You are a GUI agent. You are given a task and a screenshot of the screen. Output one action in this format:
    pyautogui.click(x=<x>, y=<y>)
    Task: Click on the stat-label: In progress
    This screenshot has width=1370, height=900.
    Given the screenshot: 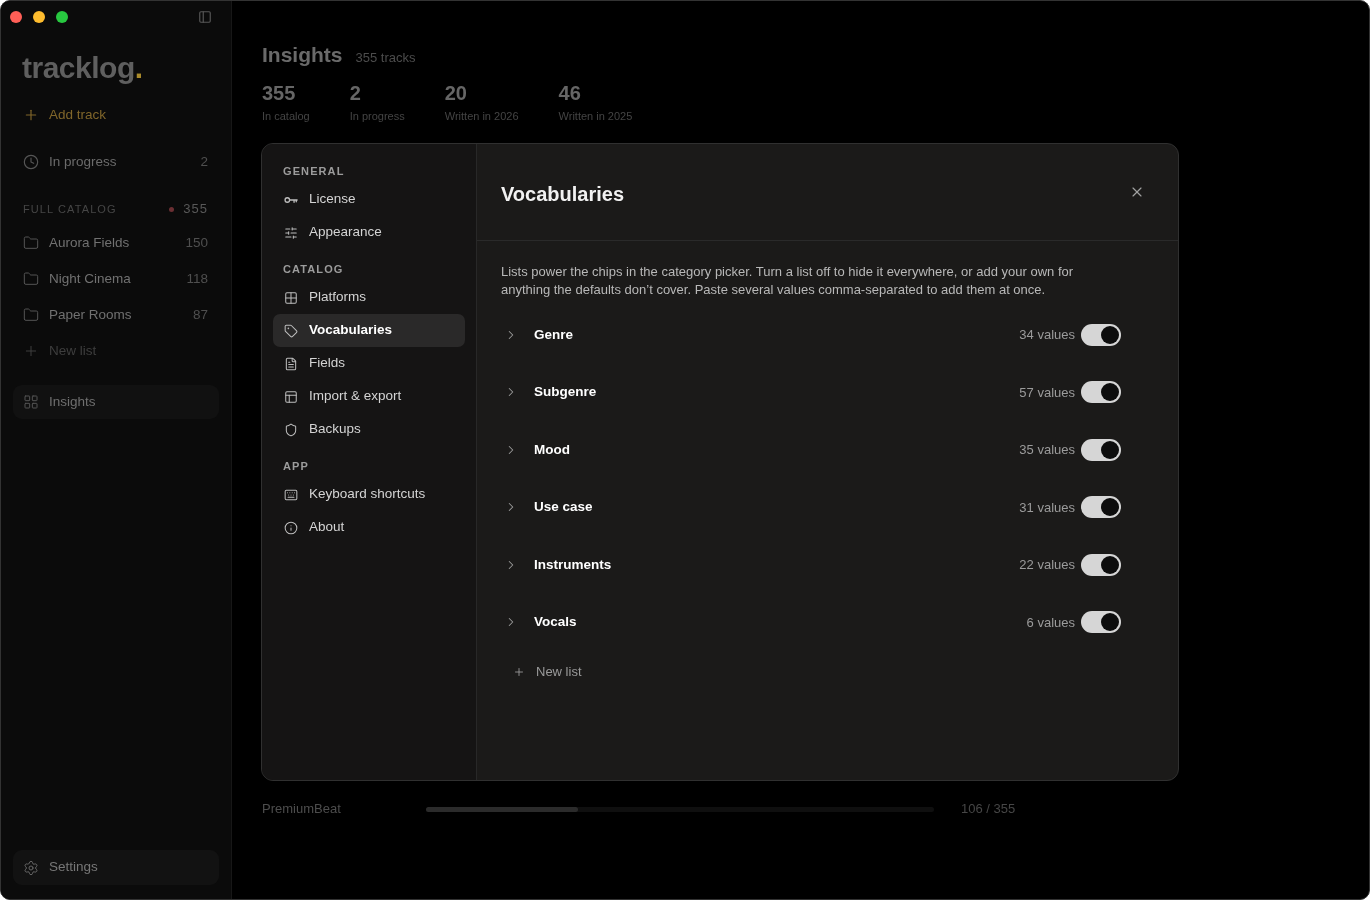 What is the action you would take?
    pyautogui.click(x=377, y=116)
    